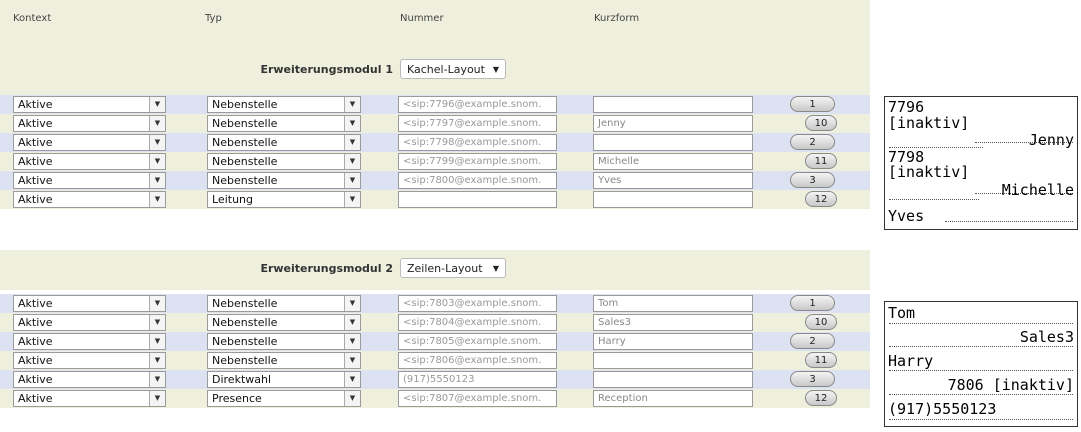 Image resolution: width=1081 pixels, height=432 pixels. Describe the element at coordinates (673, 322) in the screenshot. I see `kurzform-input: Sales3` at that location.